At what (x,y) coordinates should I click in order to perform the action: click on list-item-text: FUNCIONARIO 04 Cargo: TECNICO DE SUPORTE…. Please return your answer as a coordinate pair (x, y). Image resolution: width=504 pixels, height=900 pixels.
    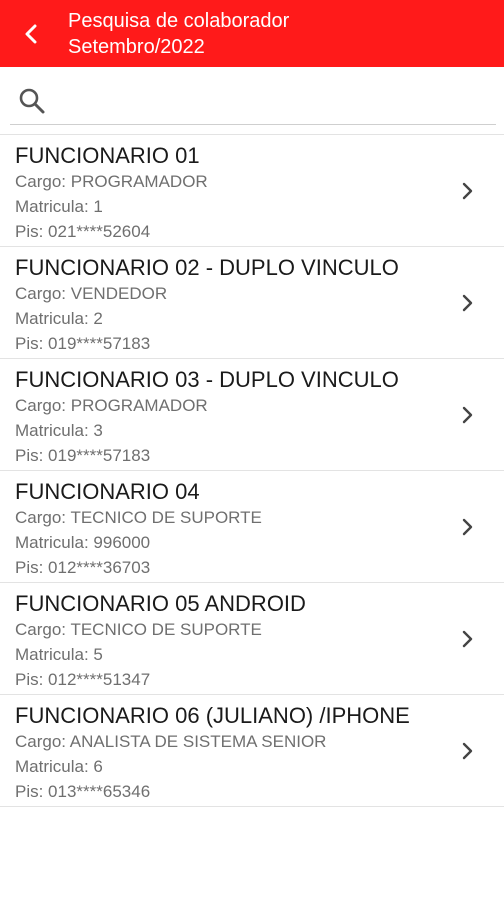
    Looking at the image, I should click on (225, 529).